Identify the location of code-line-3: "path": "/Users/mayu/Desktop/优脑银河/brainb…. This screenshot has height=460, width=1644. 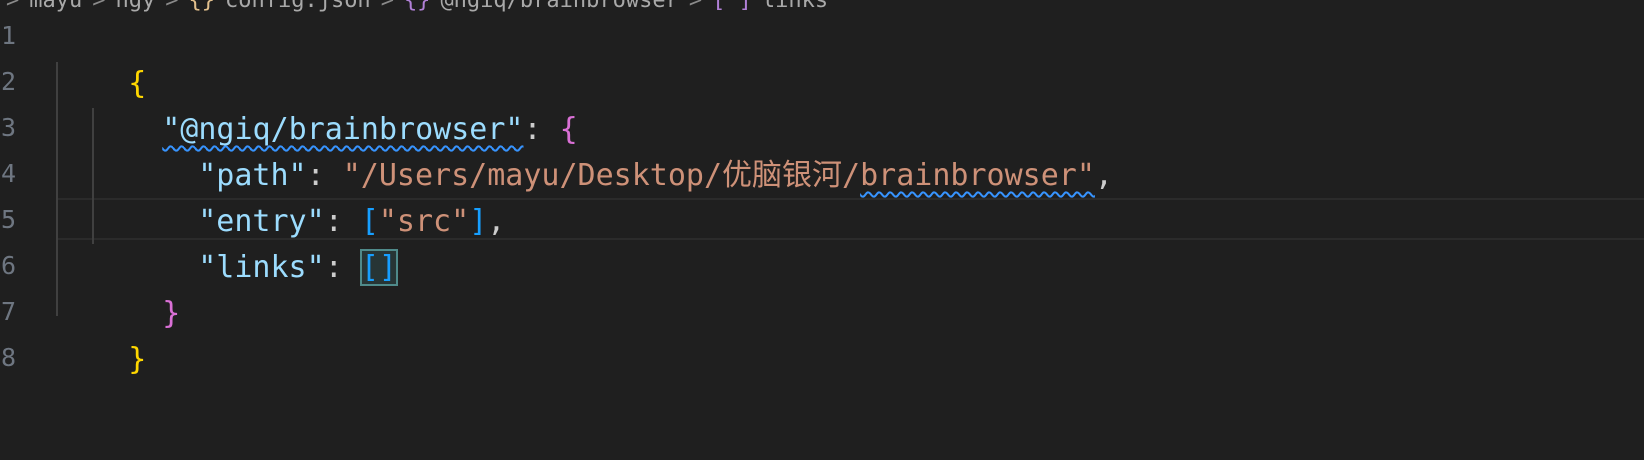
(619, 148).